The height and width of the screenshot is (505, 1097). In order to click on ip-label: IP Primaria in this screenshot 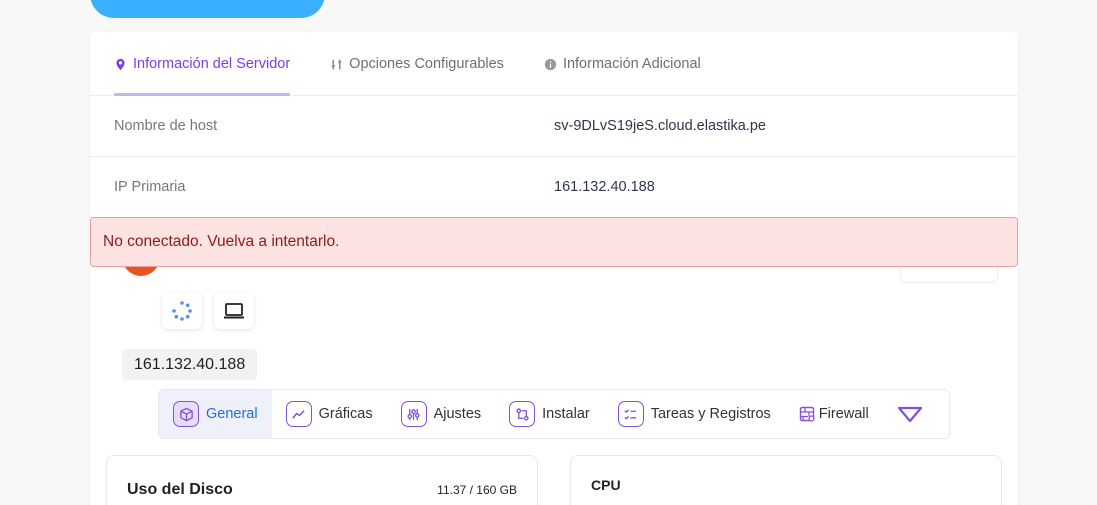, I will do `click(150, 187)`.